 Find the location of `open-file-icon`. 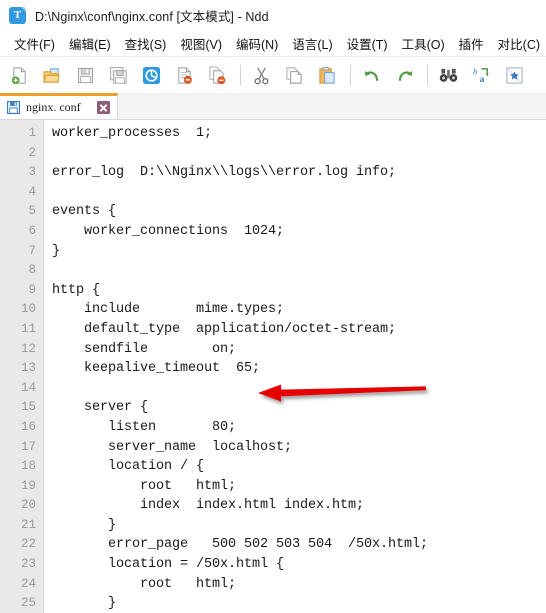

open-file-icon is located at coordinates (51, 75).